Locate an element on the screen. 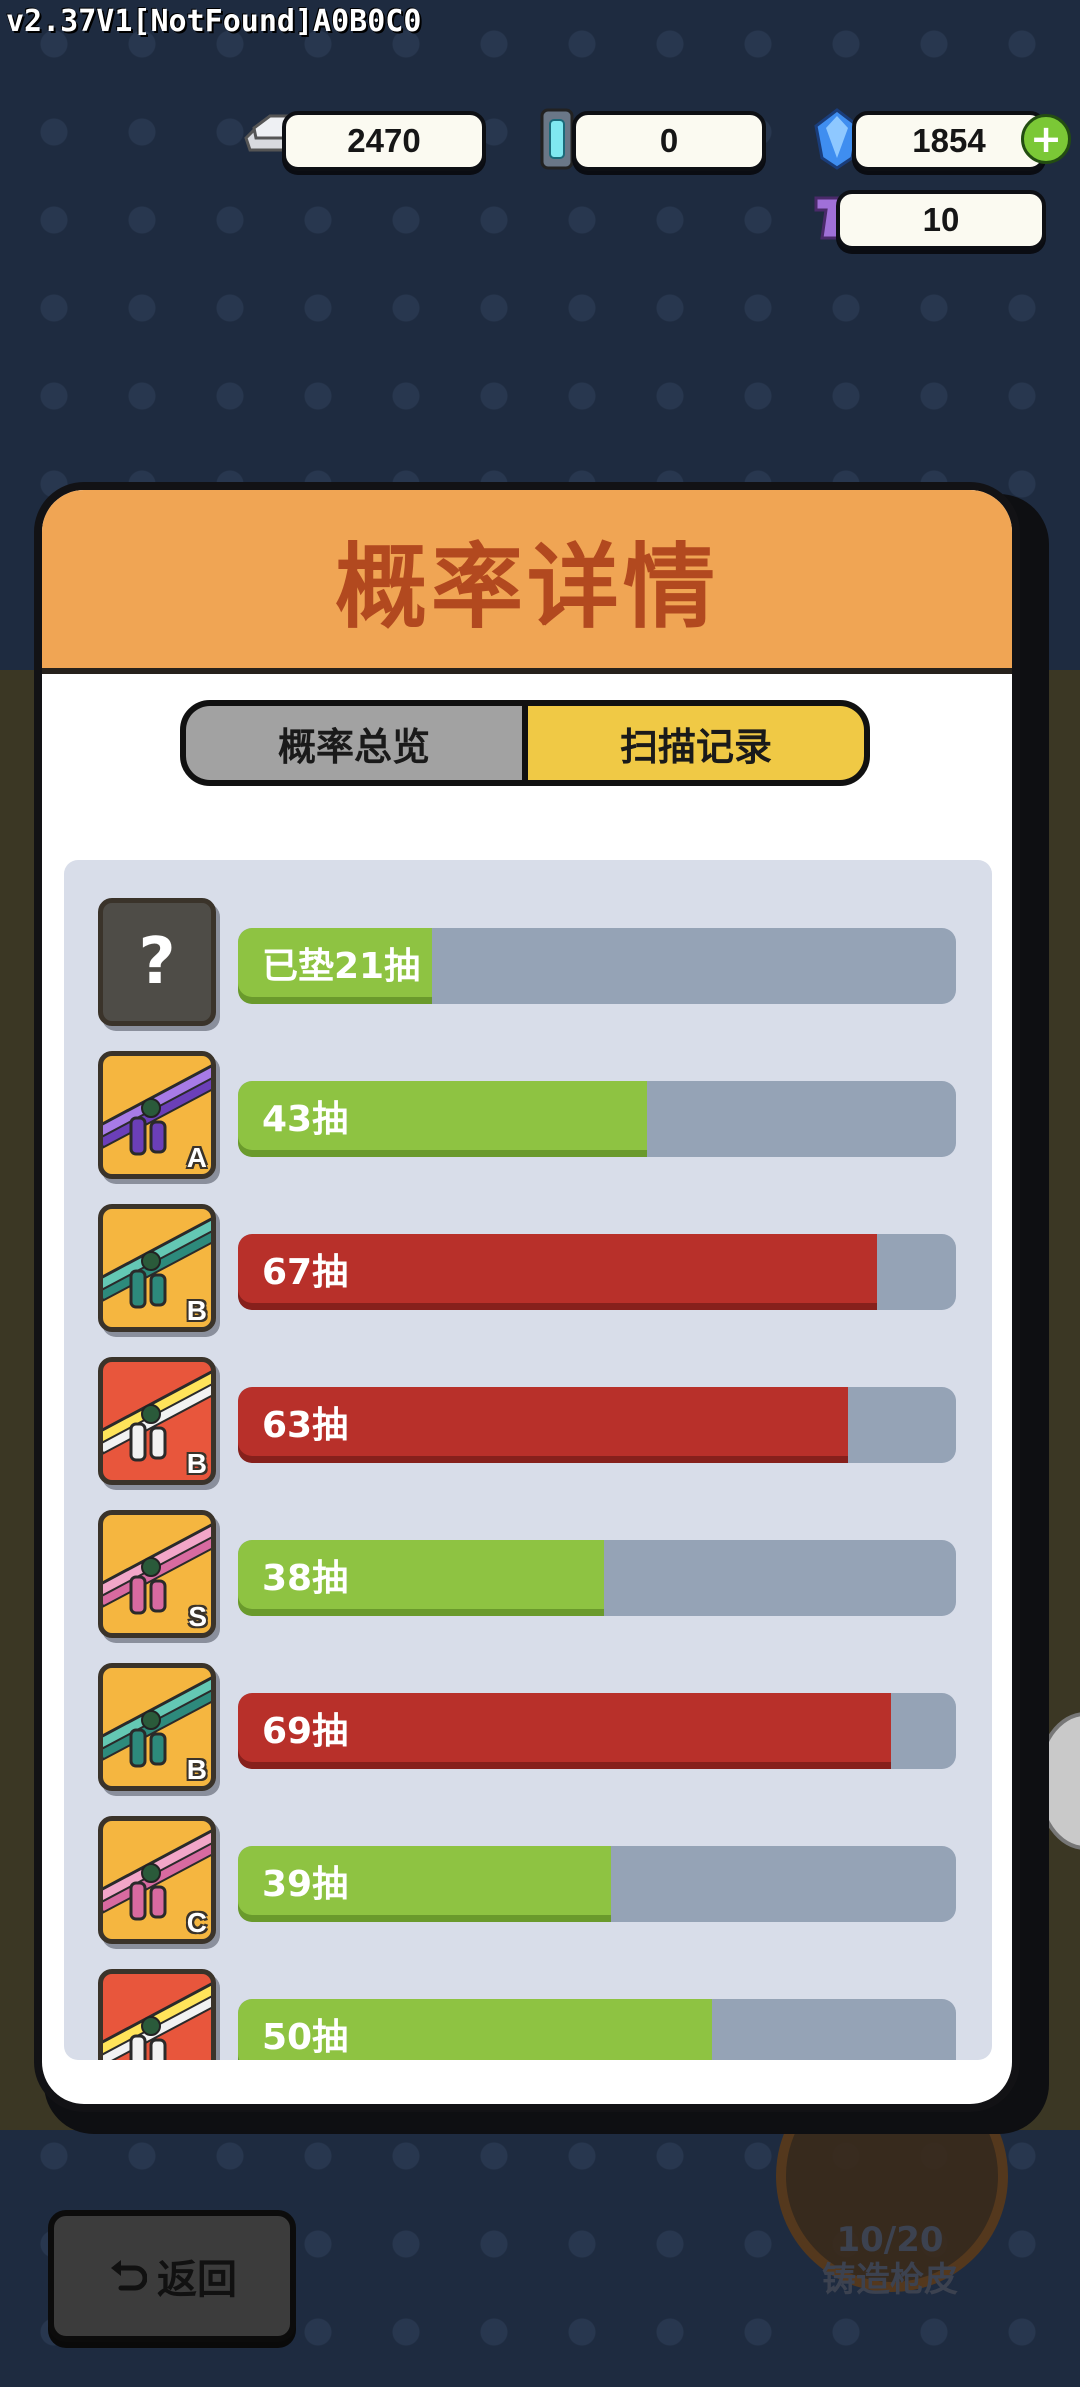  pistol-value: 10 is located at coordinates (941, 219).